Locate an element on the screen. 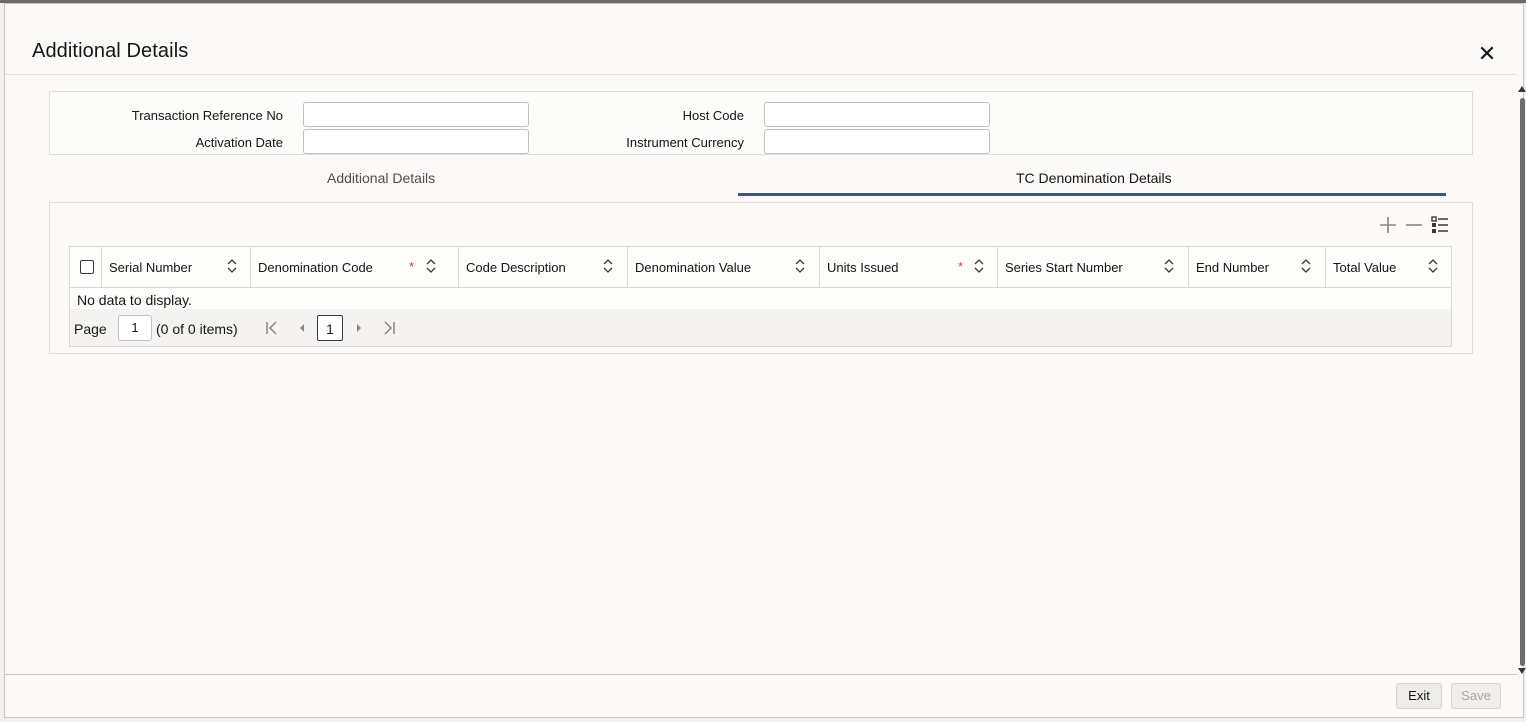 The image size is (1526, 722). column-label: Denomination Code is located at coordinates (315, 267).